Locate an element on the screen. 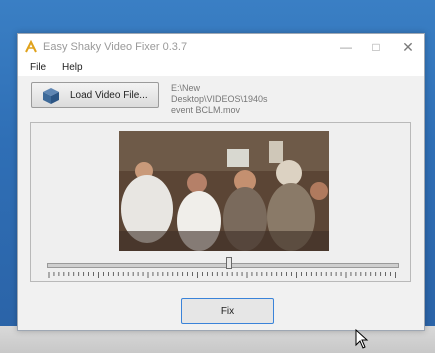 Image resolution: width=435 pixels, height=353 pixels. fix-label: Fix is located at coordinates (227, 311).